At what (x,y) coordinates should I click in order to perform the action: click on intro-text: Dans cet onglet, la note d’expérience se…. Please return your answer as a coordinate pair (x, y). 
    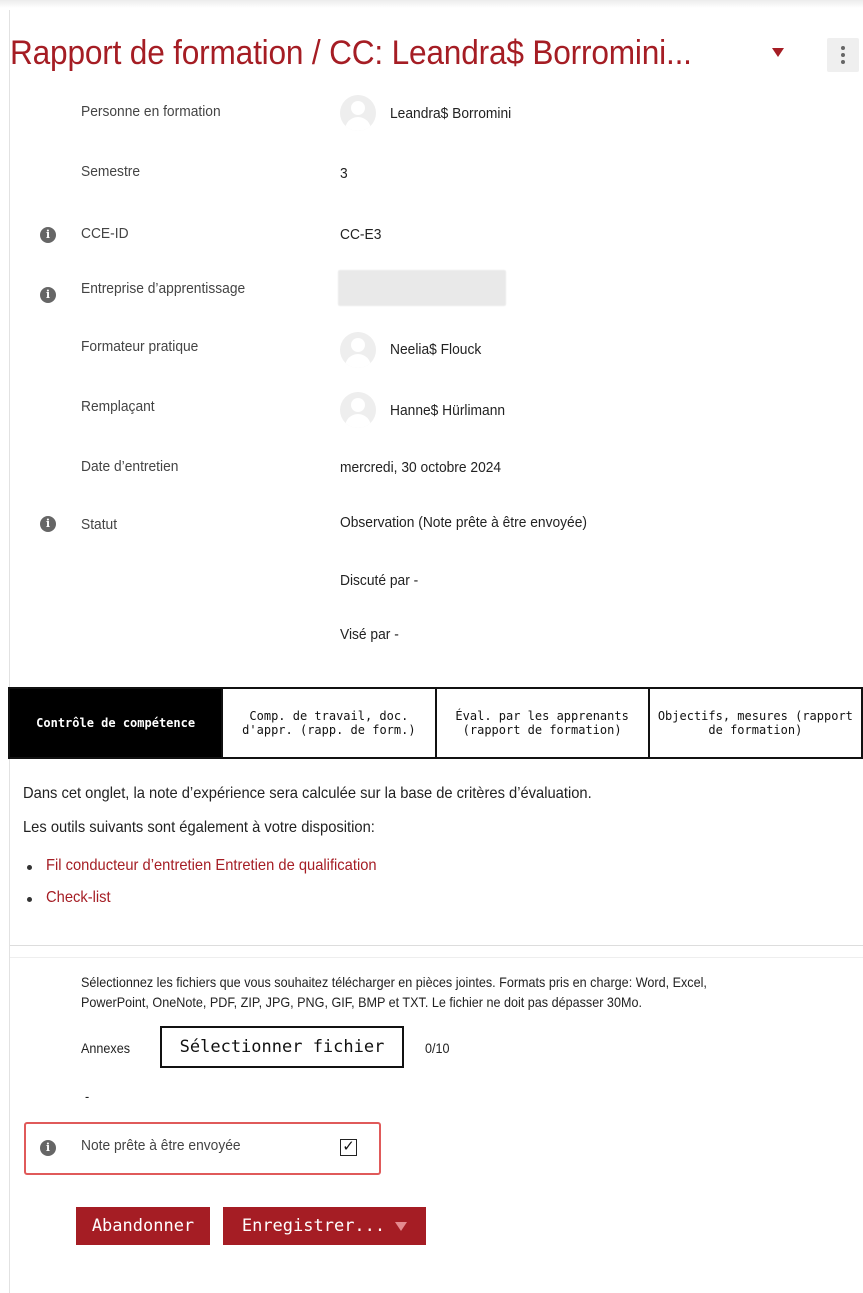
    Looking at the image, I should click on (307, 793).